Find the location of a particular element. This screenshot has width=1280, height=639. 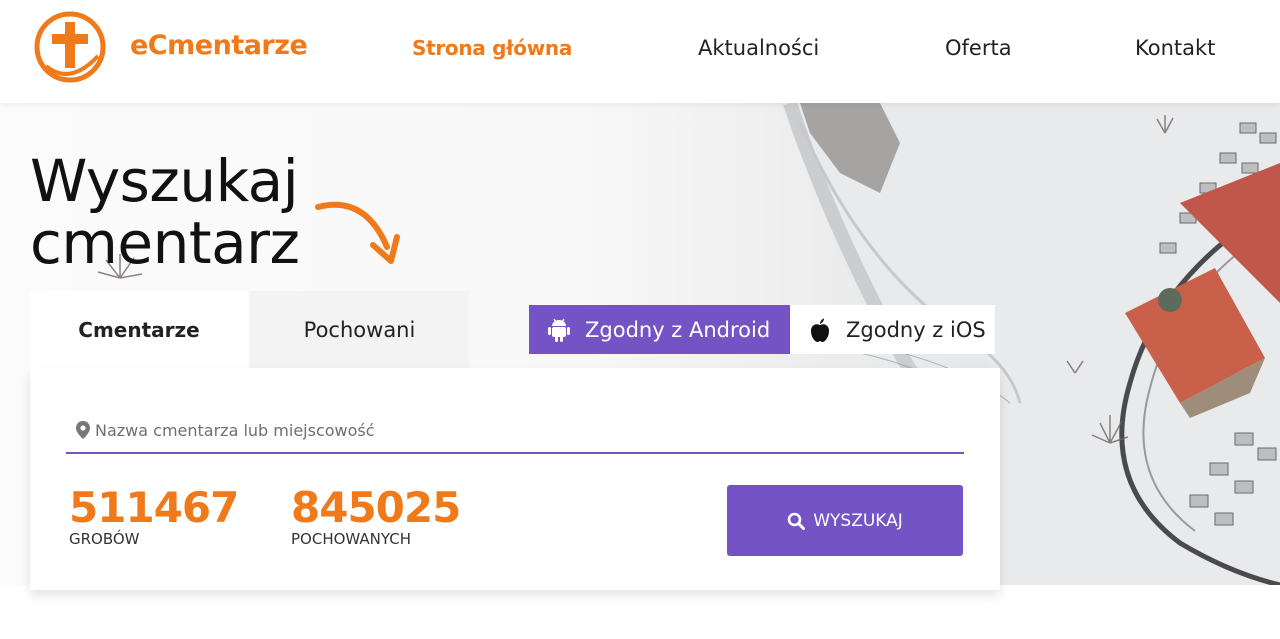

nav-item-news: Aktualności is located at coordinates (758, 48).